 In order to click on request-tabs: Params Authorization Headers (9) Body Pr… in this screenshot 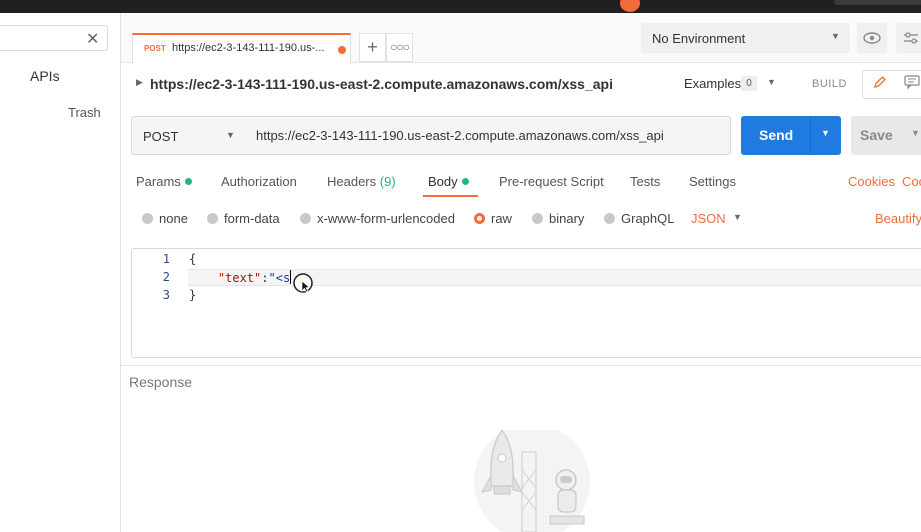, I will do `click(521, 182)`.